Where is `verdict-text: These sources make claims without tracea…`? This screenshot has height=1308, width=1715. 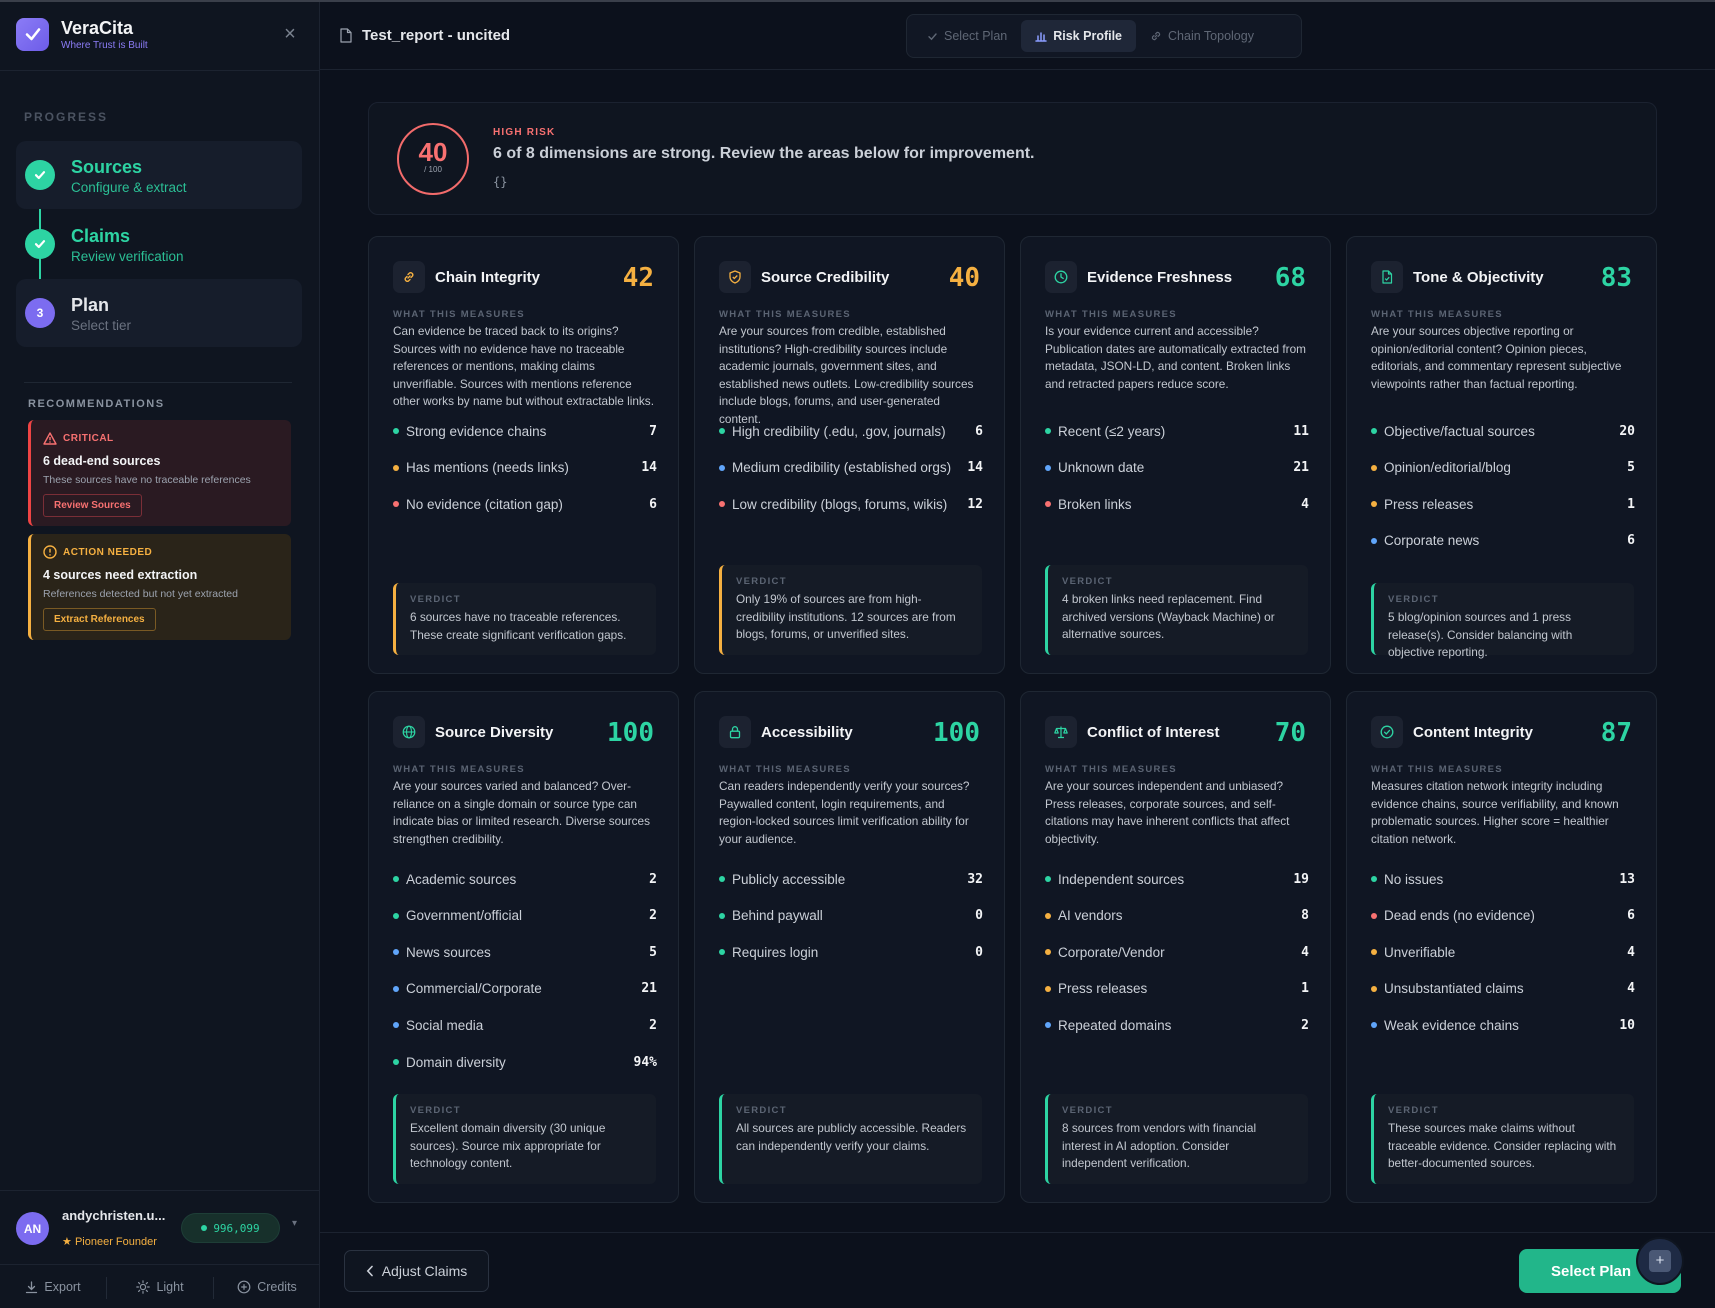 verdict-text: These sources make claims without tracea… is located at coordinates (1502, 1145).